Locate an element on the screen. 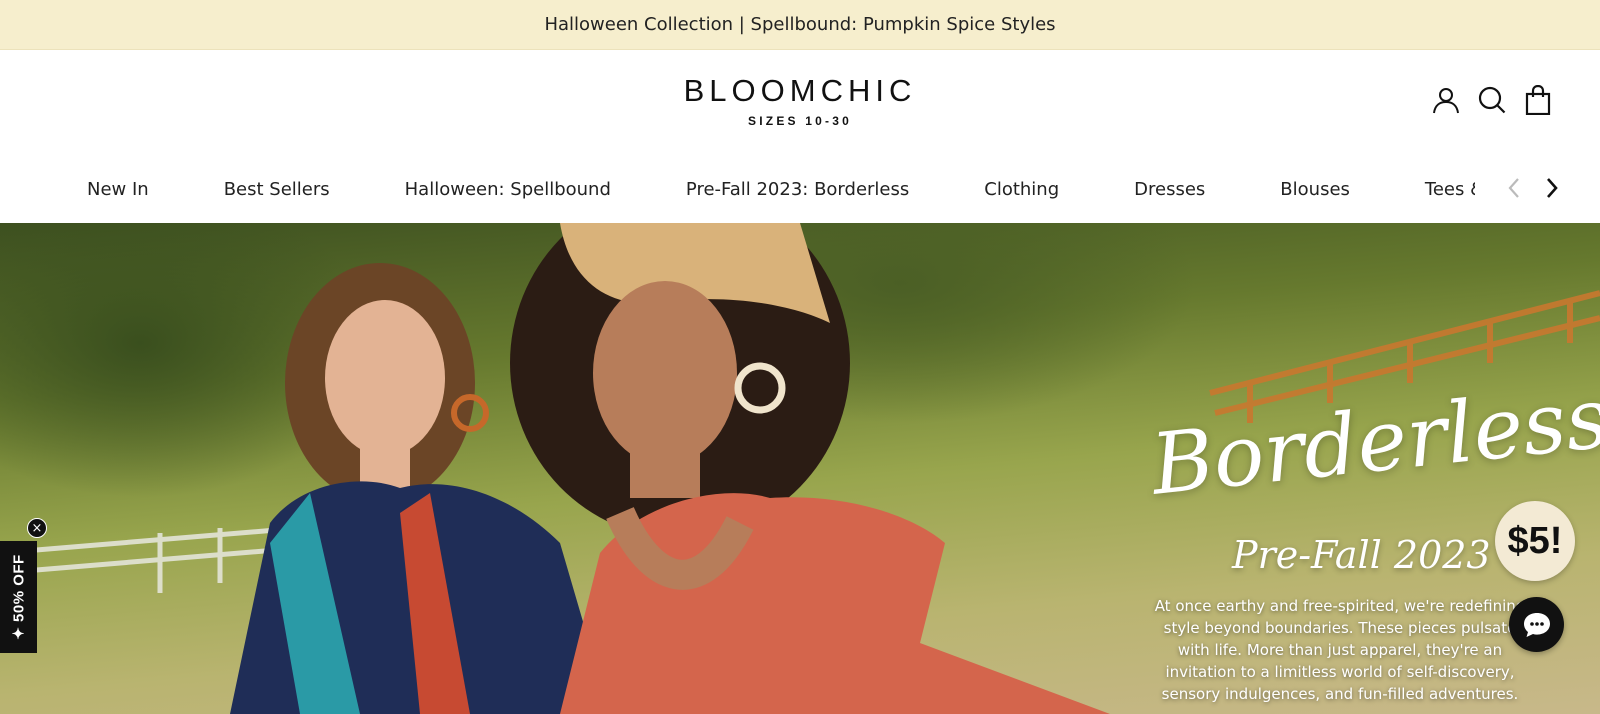 The width and height of the screenshot is (1600, 714). close-icon: × is located at coordinates (37, 528).